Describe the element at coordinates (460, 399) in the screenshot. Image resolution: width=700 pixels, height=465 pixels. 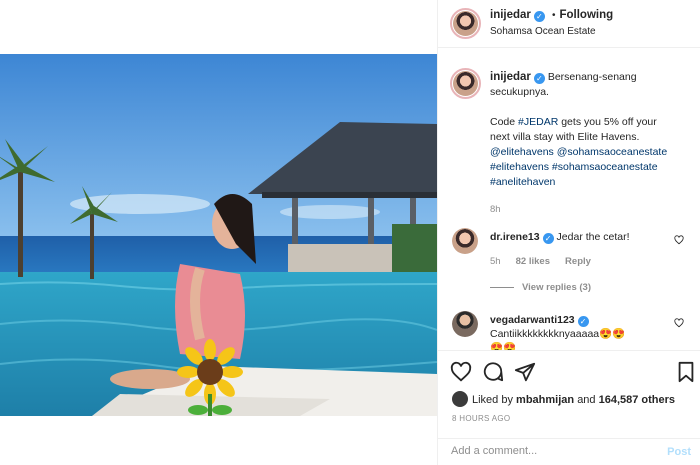
I see `liker-avatar` at that location.